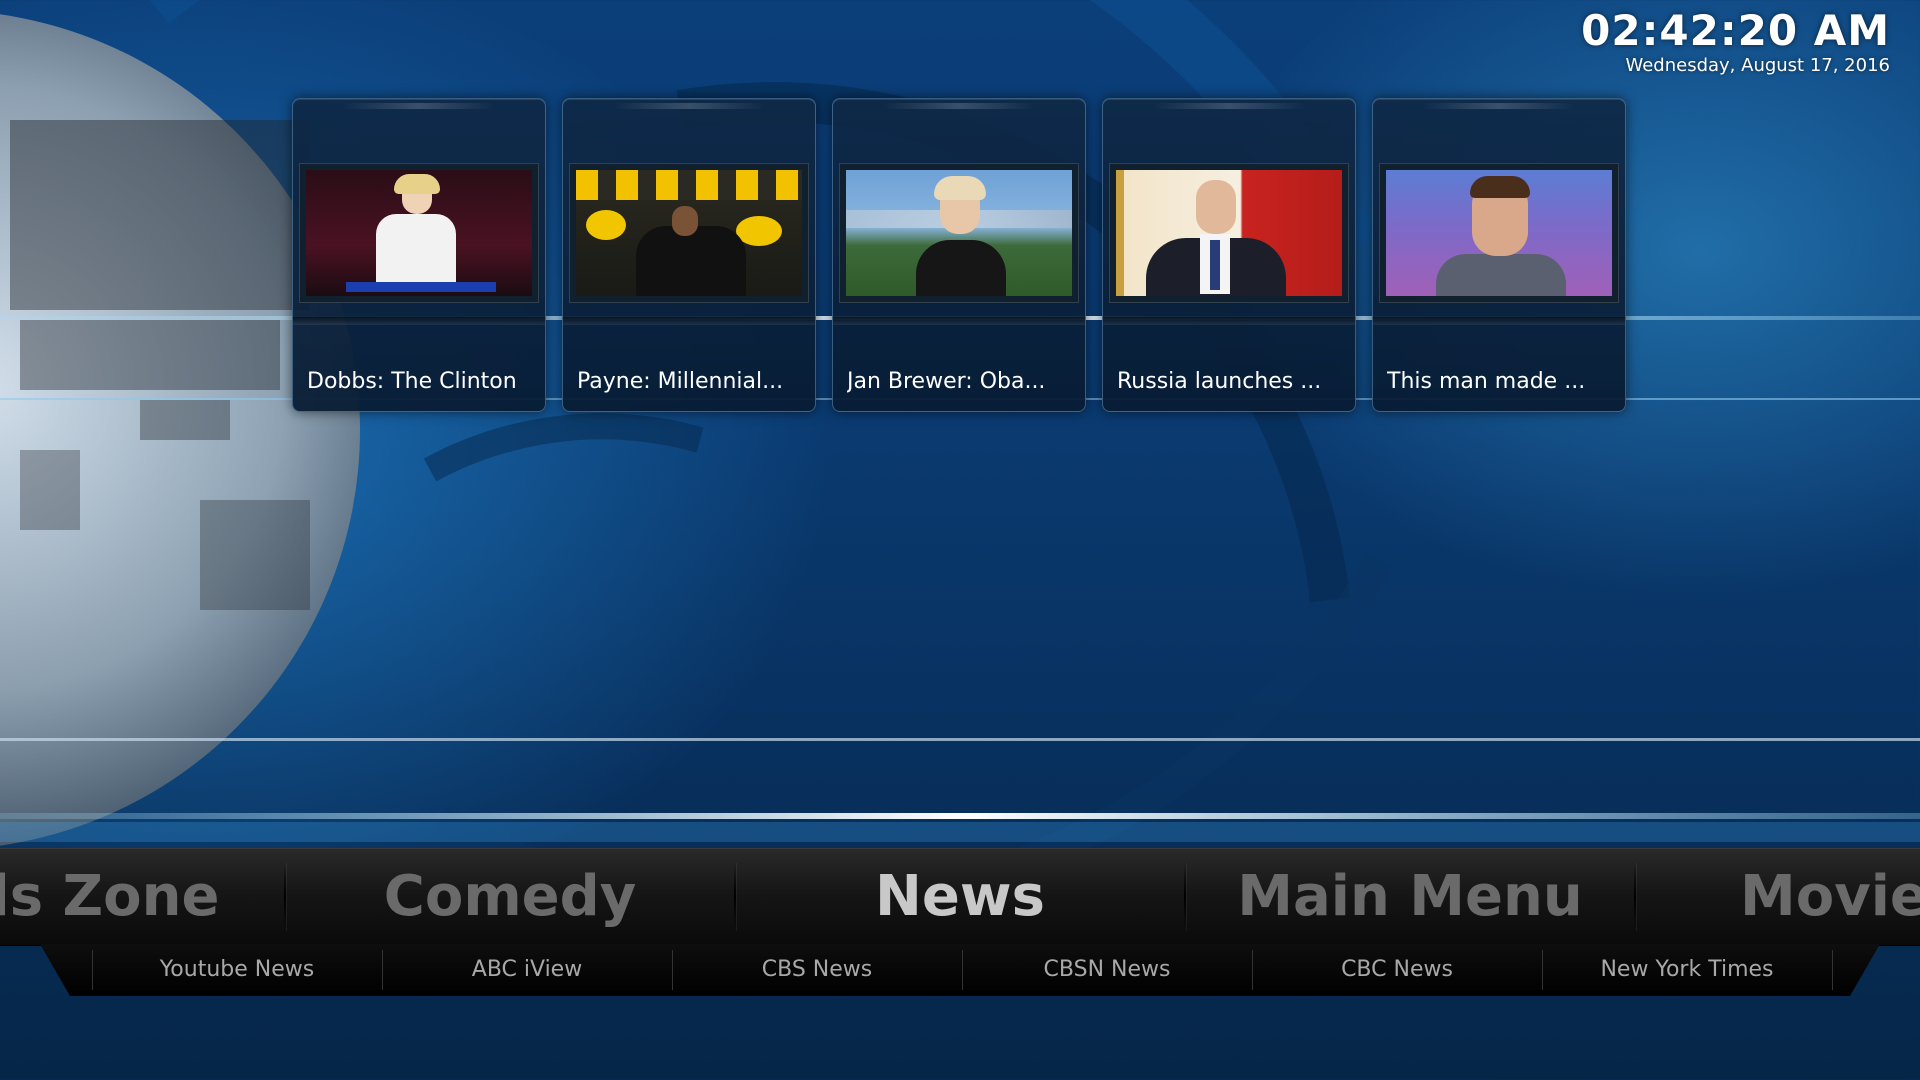 This screenshot has width=1920, height=1080. Describe the element at coordinates (135, 897) in the screenshot. I see `menu-item-ls-zone: ls Zone` at that location.